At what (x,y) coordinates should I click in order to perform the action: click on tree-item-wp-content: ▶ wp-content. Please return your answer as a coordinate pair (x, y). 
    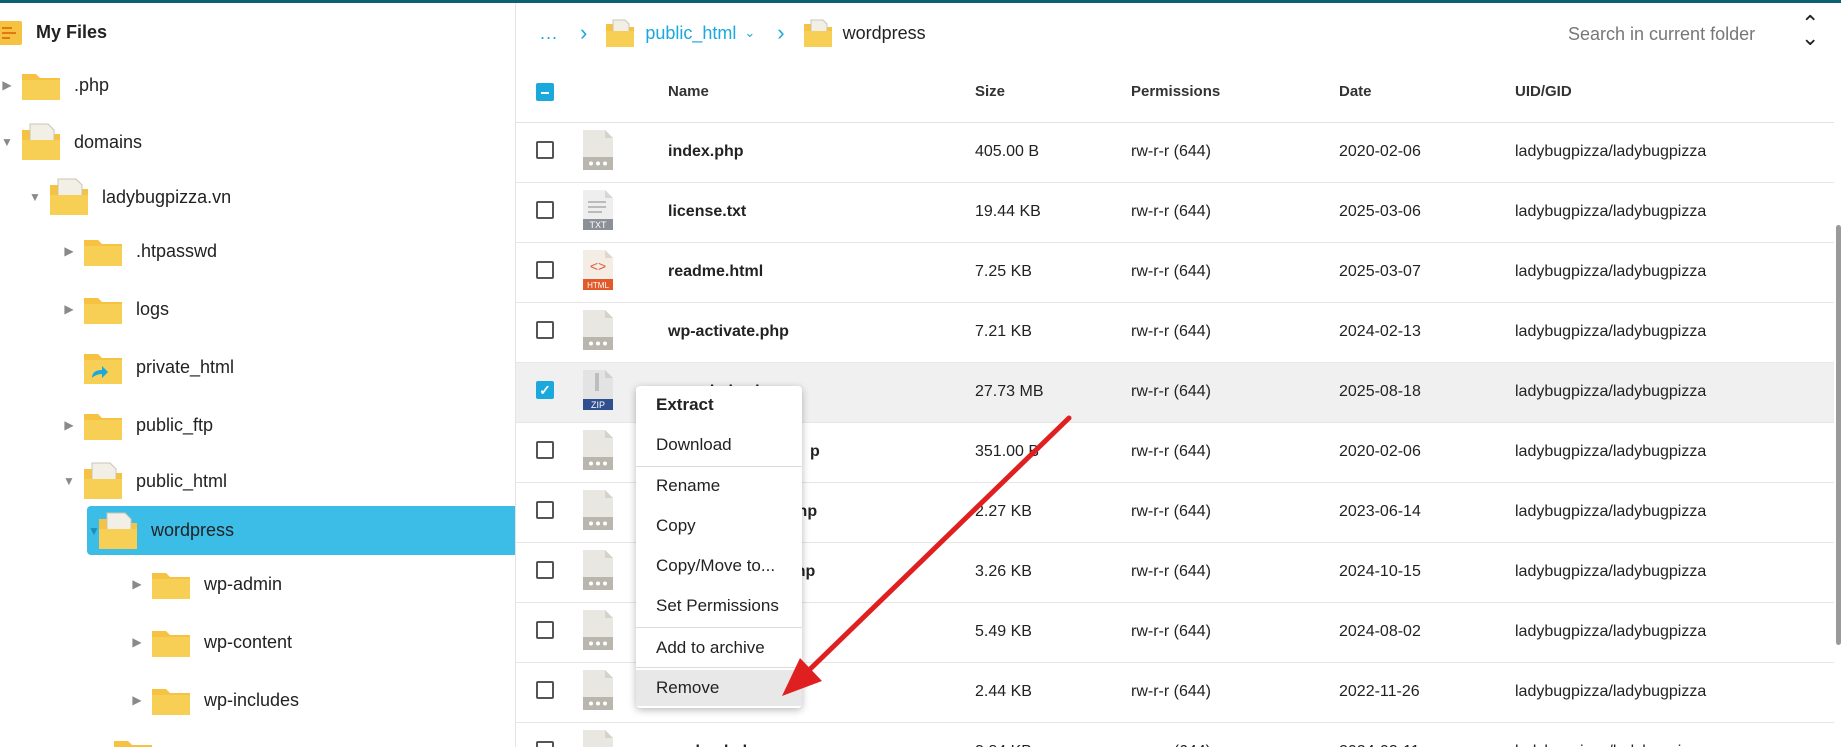
    Looking at the image, I should click on (211, 642).